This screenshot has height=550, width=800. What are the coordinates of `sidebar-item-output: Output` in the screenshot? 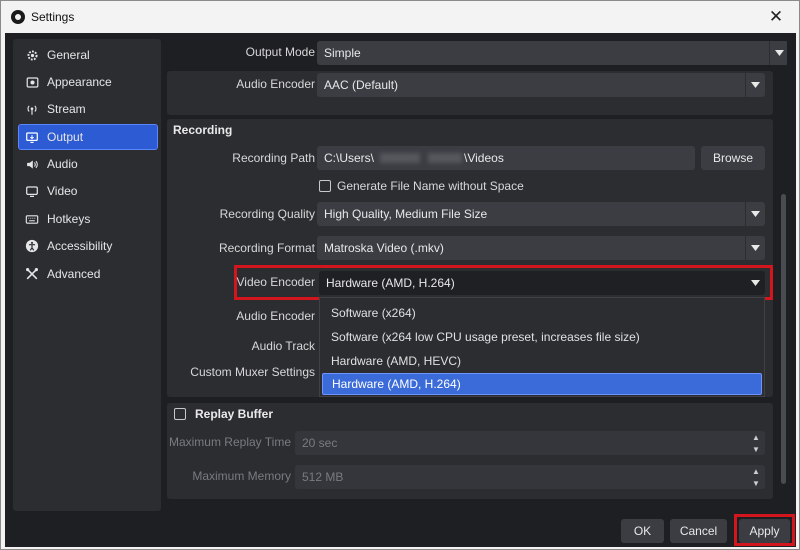 It's located at (88, 137).